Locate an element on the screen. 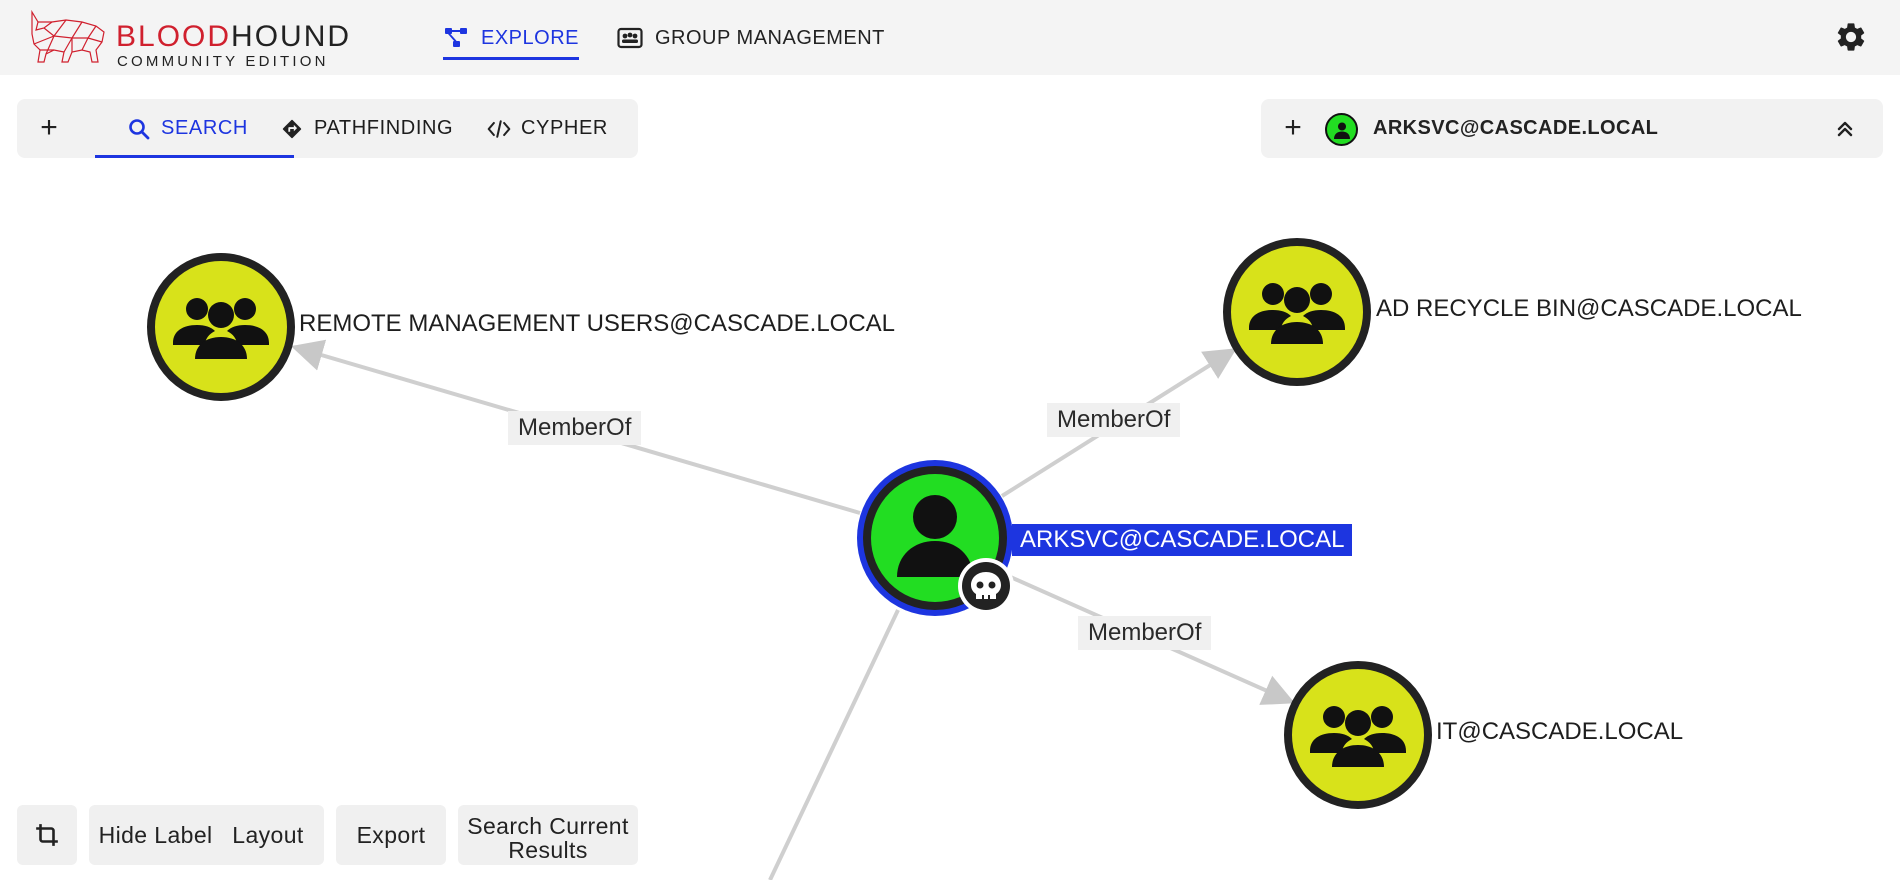 This screenshot has width=1900, height=880. collapse-chevron-icon is located at coordinates (1845, 129).